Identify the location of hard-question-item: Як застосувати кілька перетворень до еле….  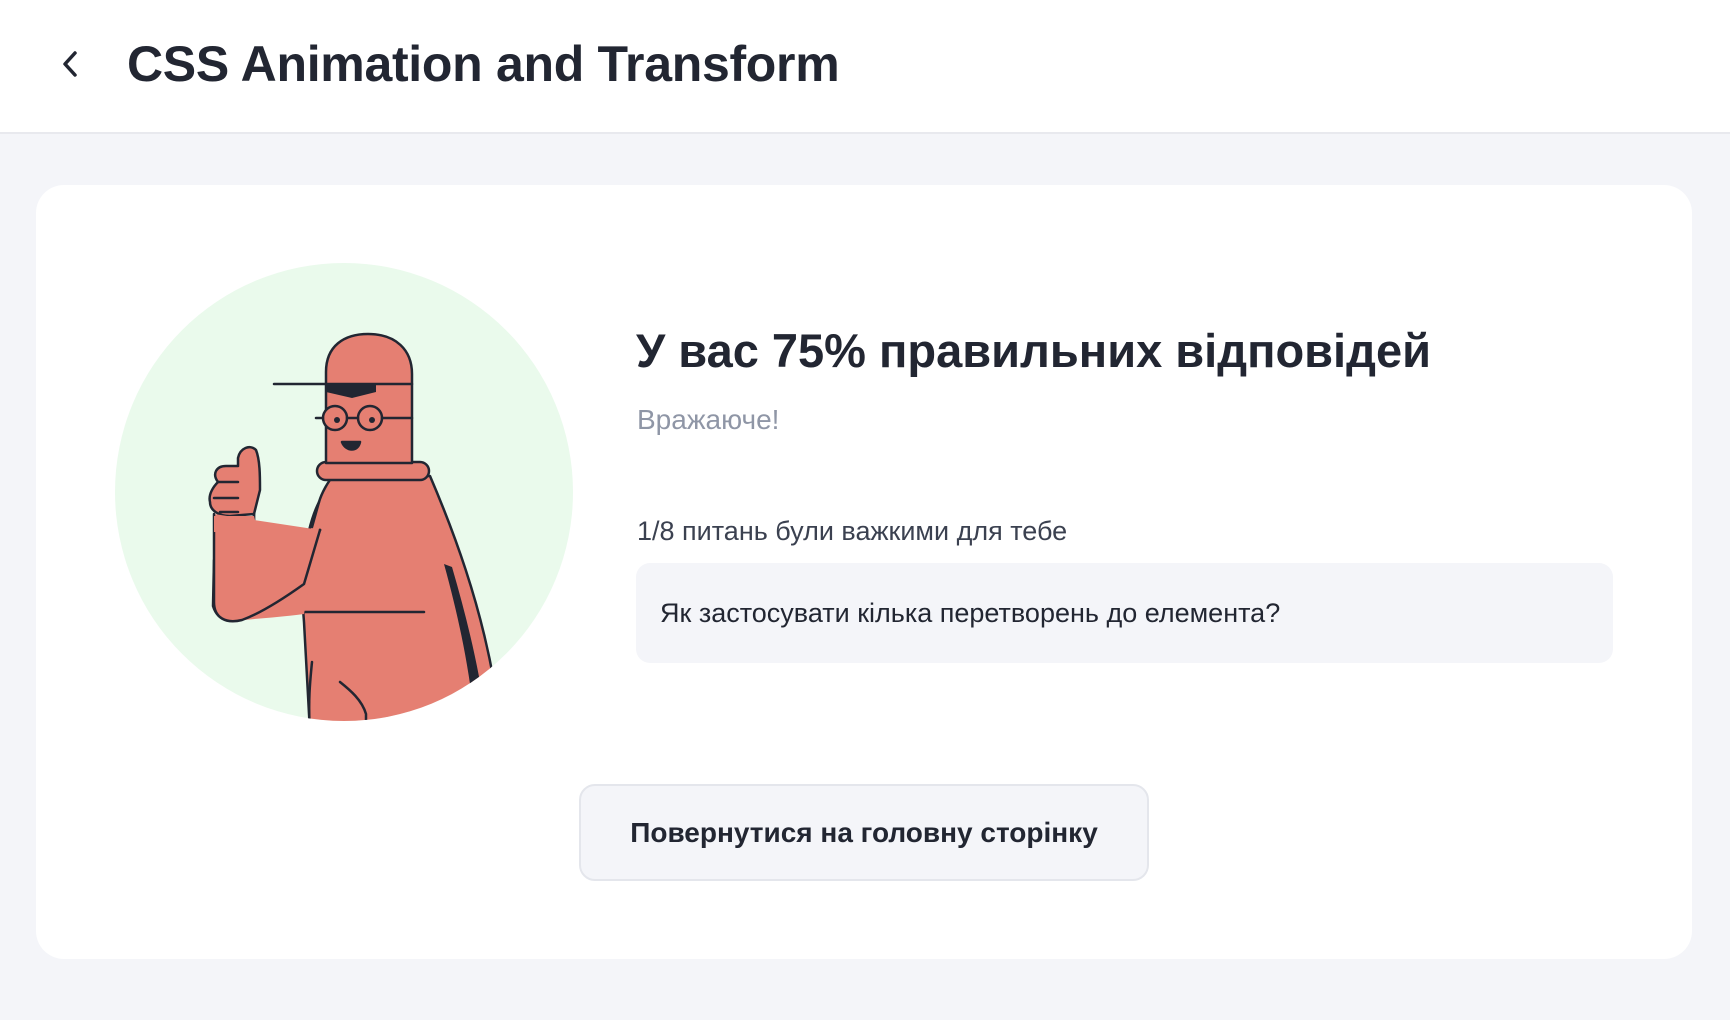
(1124, 613).